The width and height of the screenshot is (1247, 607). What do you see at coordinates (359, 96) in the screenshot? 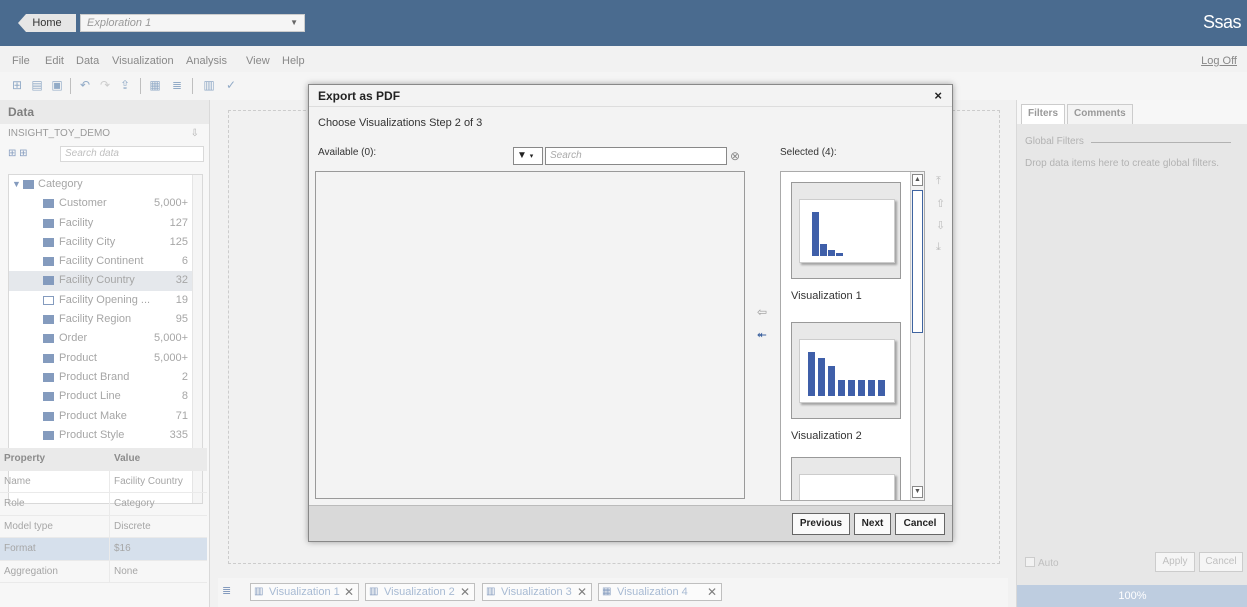
I see `dialog-title: Export as PDF` at bounding box center [359, 96].